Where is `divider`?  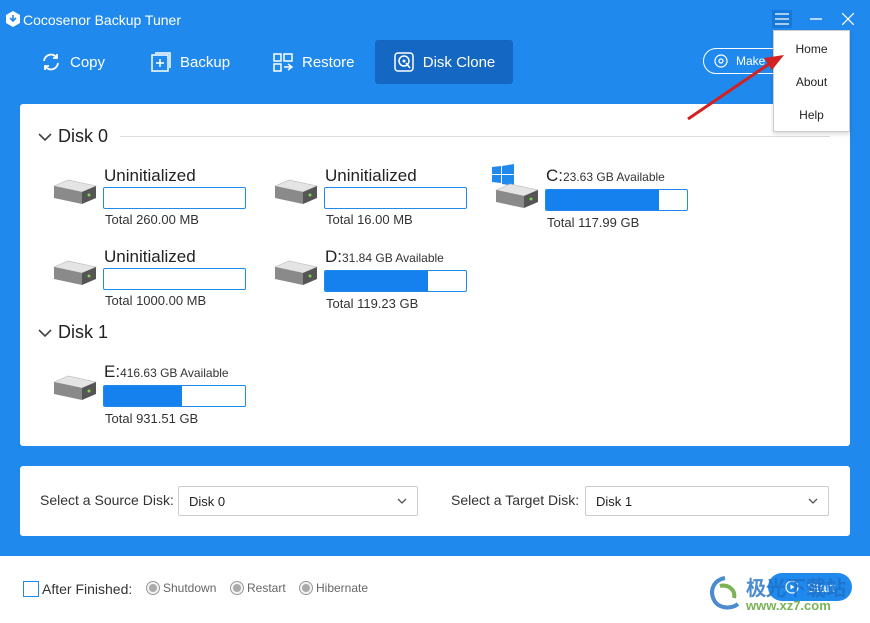
divider is located at coordinates (475, 136).